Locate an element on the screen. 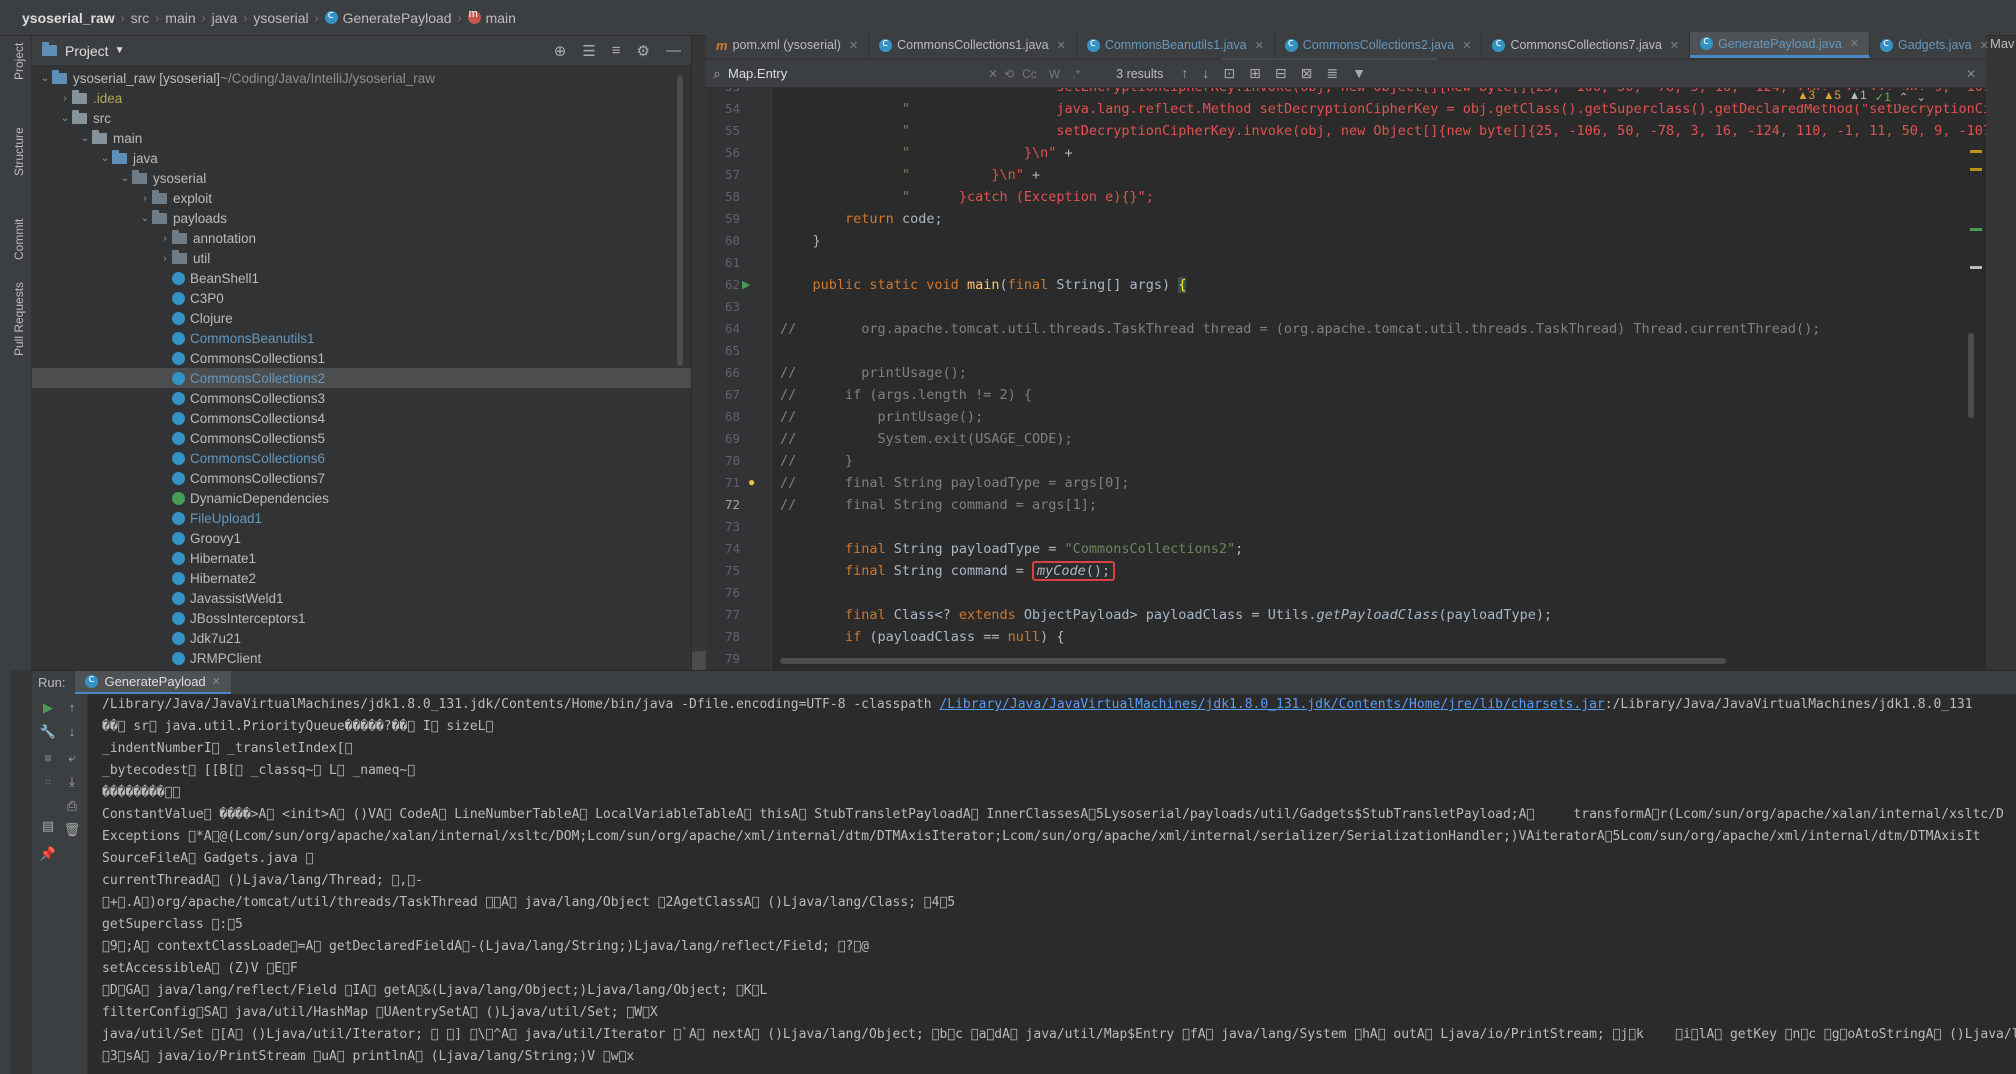  select-all-icon: ⊠ is located at coordinates (1307, 73).